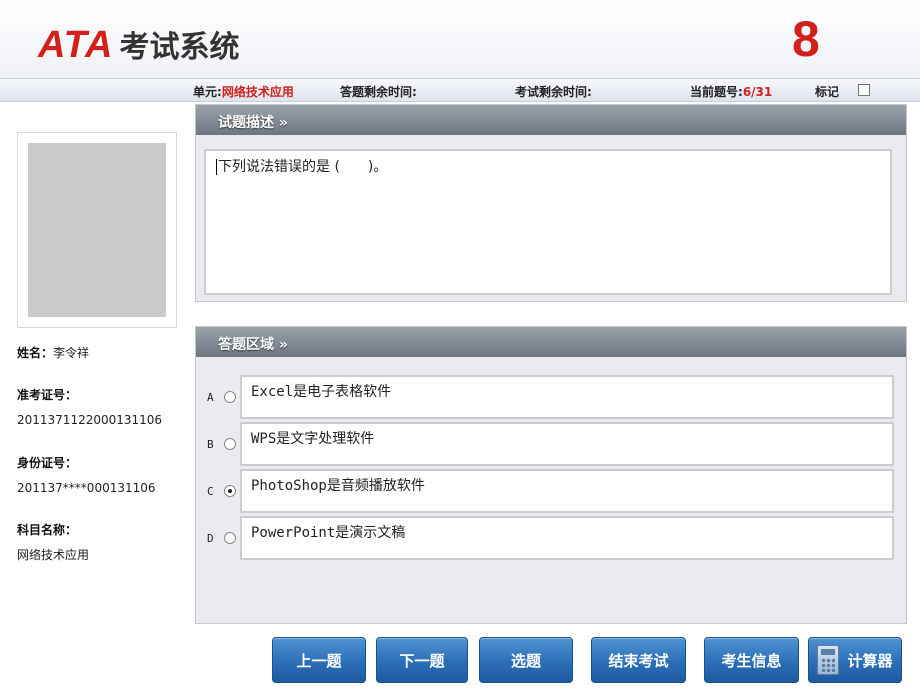 The width and height of the screenshot is (920, 690). I want to click on finish-exam-button: 结束考试, so click(638, 660).